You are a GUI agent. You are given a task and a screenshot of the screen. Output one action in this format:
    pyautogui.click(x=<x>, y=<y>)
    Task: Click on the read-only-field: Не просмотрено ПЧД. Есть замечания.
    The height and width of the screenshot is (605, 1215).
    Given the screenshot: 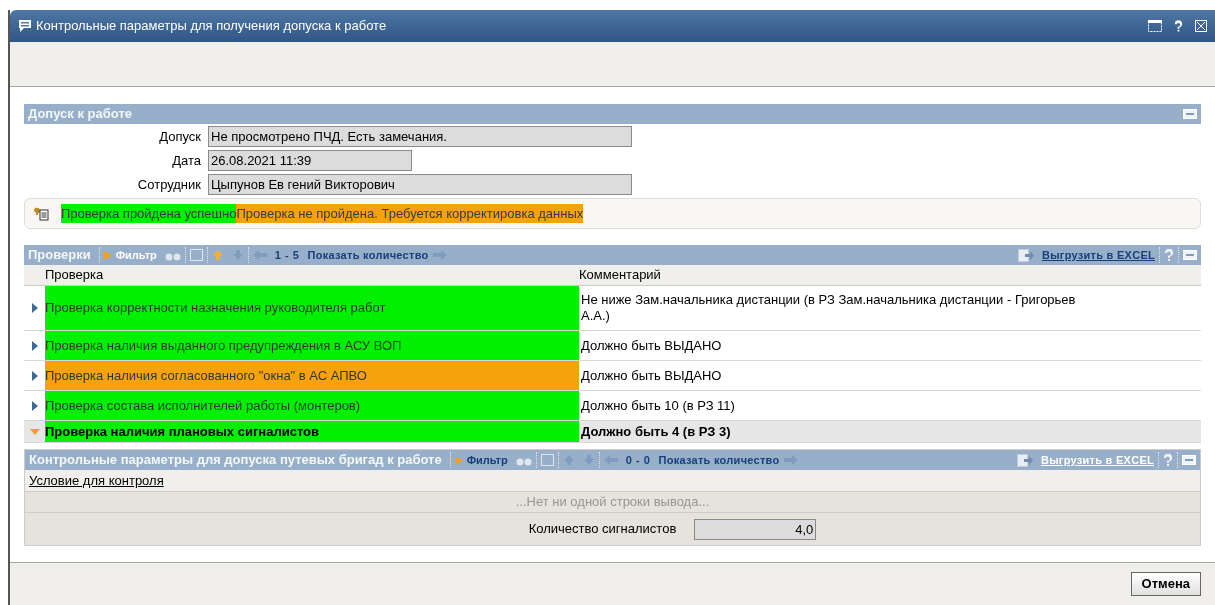 What is the action you would take?
    pyautogui.click(x=420, y=136)
    